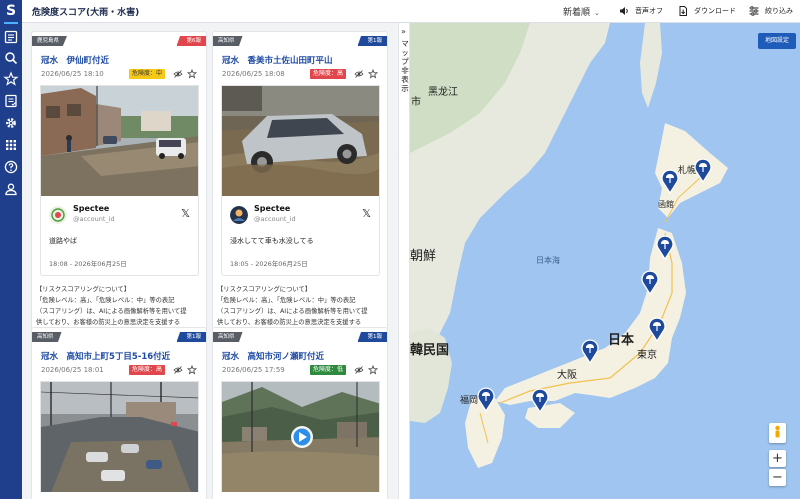 The width and height of the screenshot is (800, 499). What do you see at coordinates (111, 311) in the screenshot?
I see `note-line: （スコアリング）は、AIによる画像解析等を用いて提` at bounding box center [111, 311].